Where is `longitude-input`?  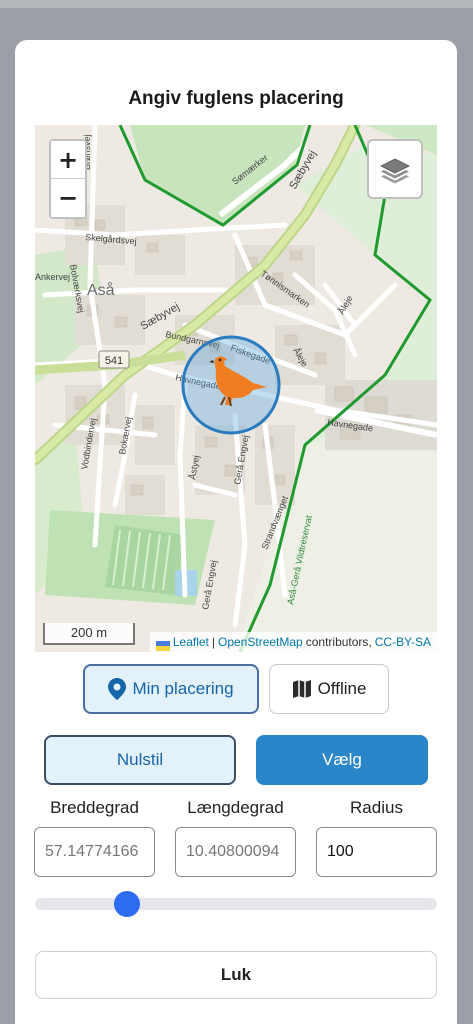
longitude-input is located at coordinates (235, 852).